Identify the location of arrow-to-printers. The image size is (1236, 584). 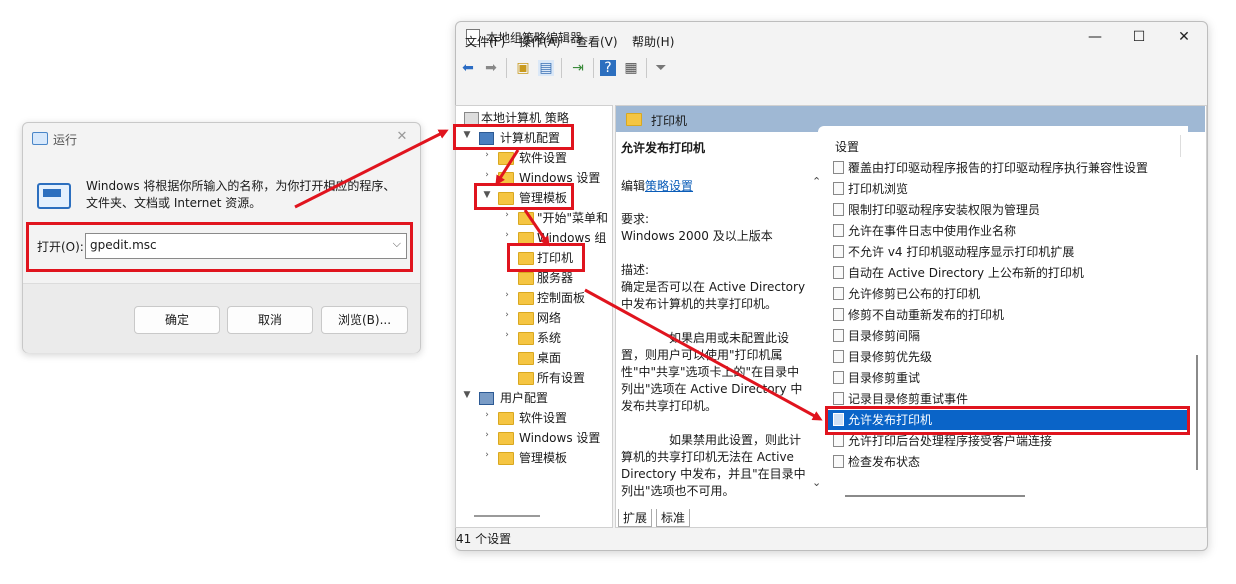
(536, 228).